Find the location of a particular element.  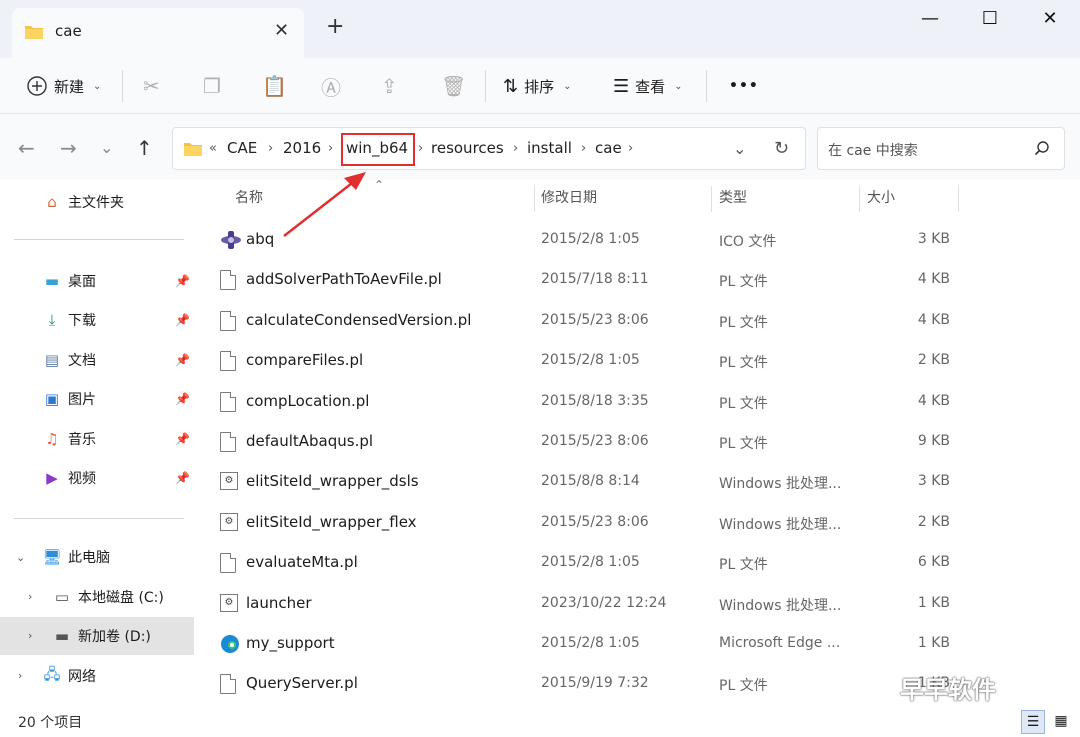

tab-cae: cae ✕ is located at coordinates (158, 33).